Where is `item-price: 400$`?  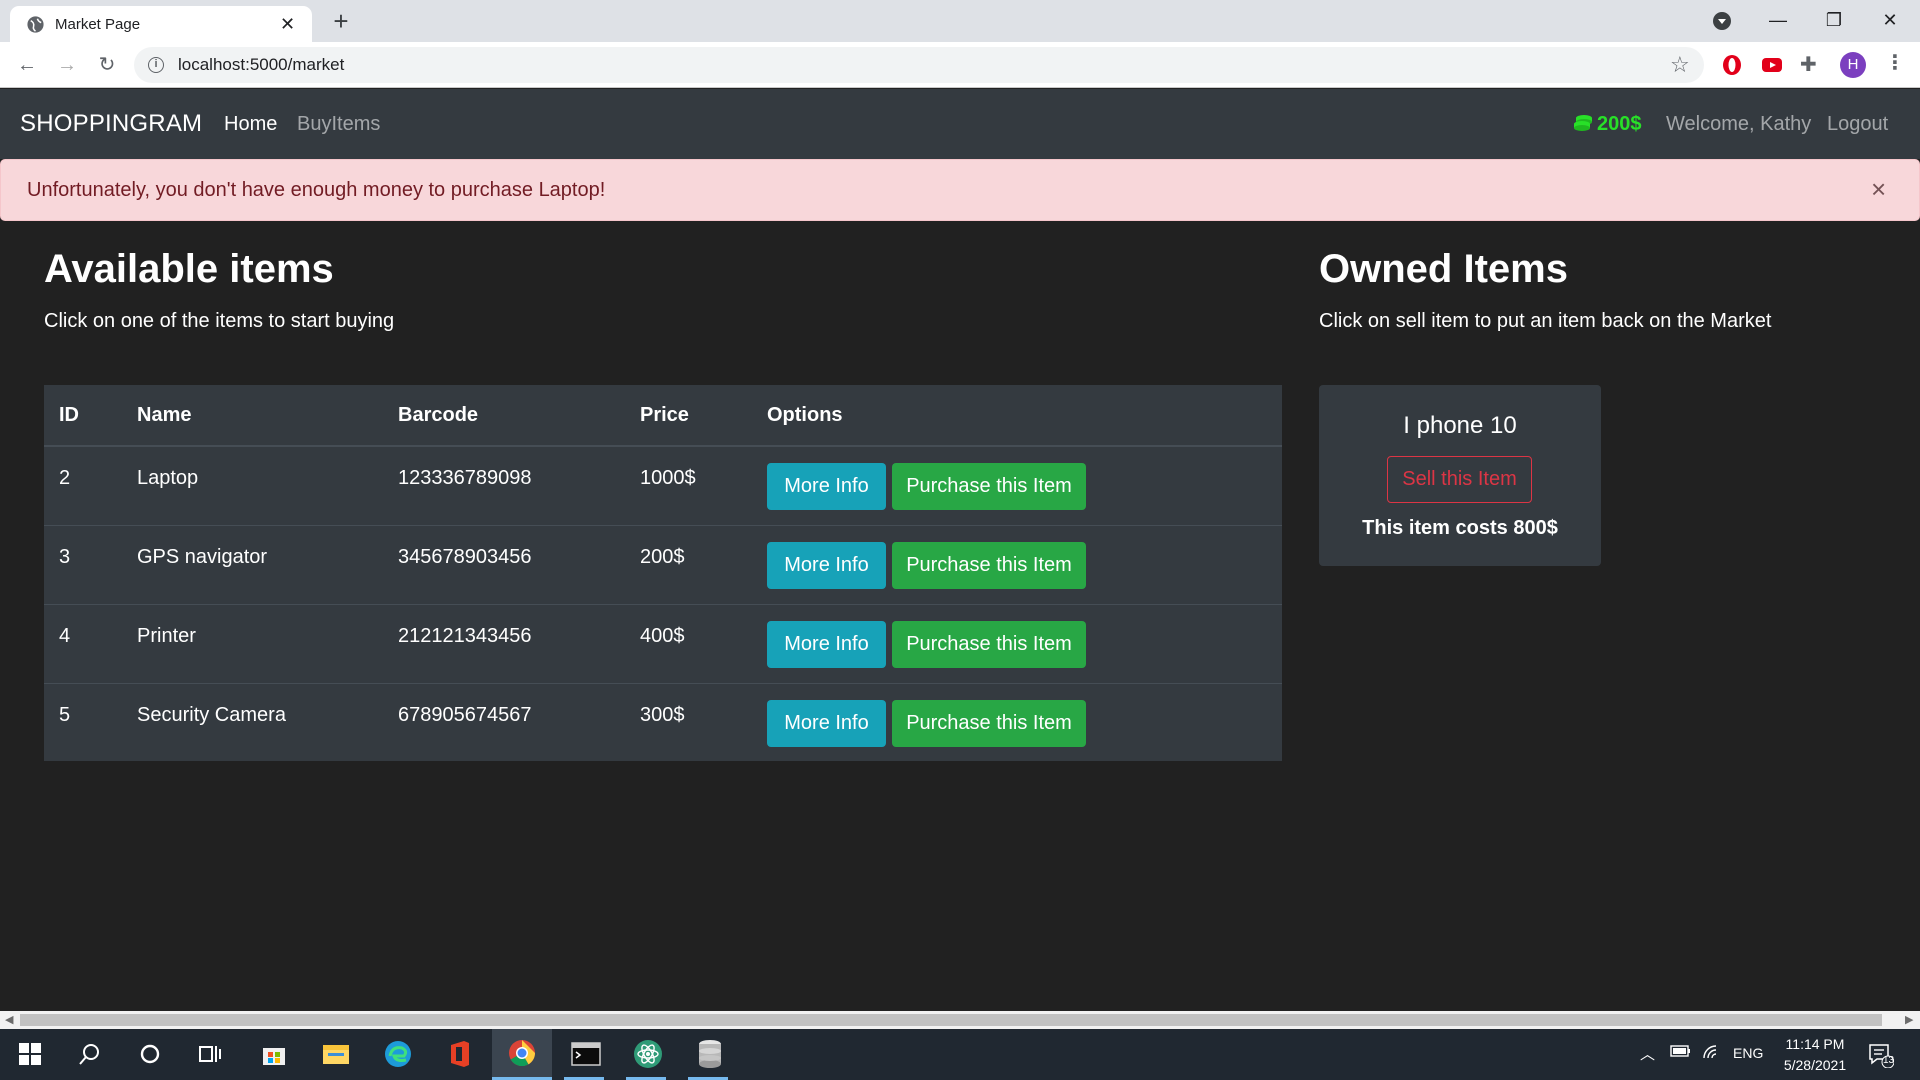
item-price: 400$ is located at coordinates (662, 636).